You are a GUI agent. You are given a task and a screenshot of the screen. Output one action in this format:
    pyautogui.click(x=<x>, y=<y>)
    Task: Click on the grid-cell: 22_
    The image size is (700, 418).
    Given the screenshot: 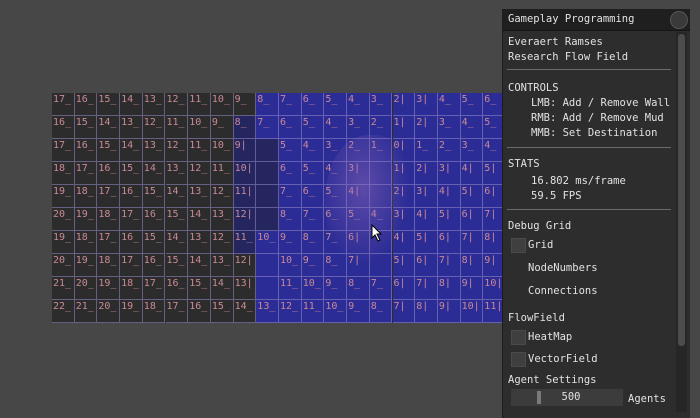 What is the action you would take?
    pyautogui.click(x=63, y=311)
    